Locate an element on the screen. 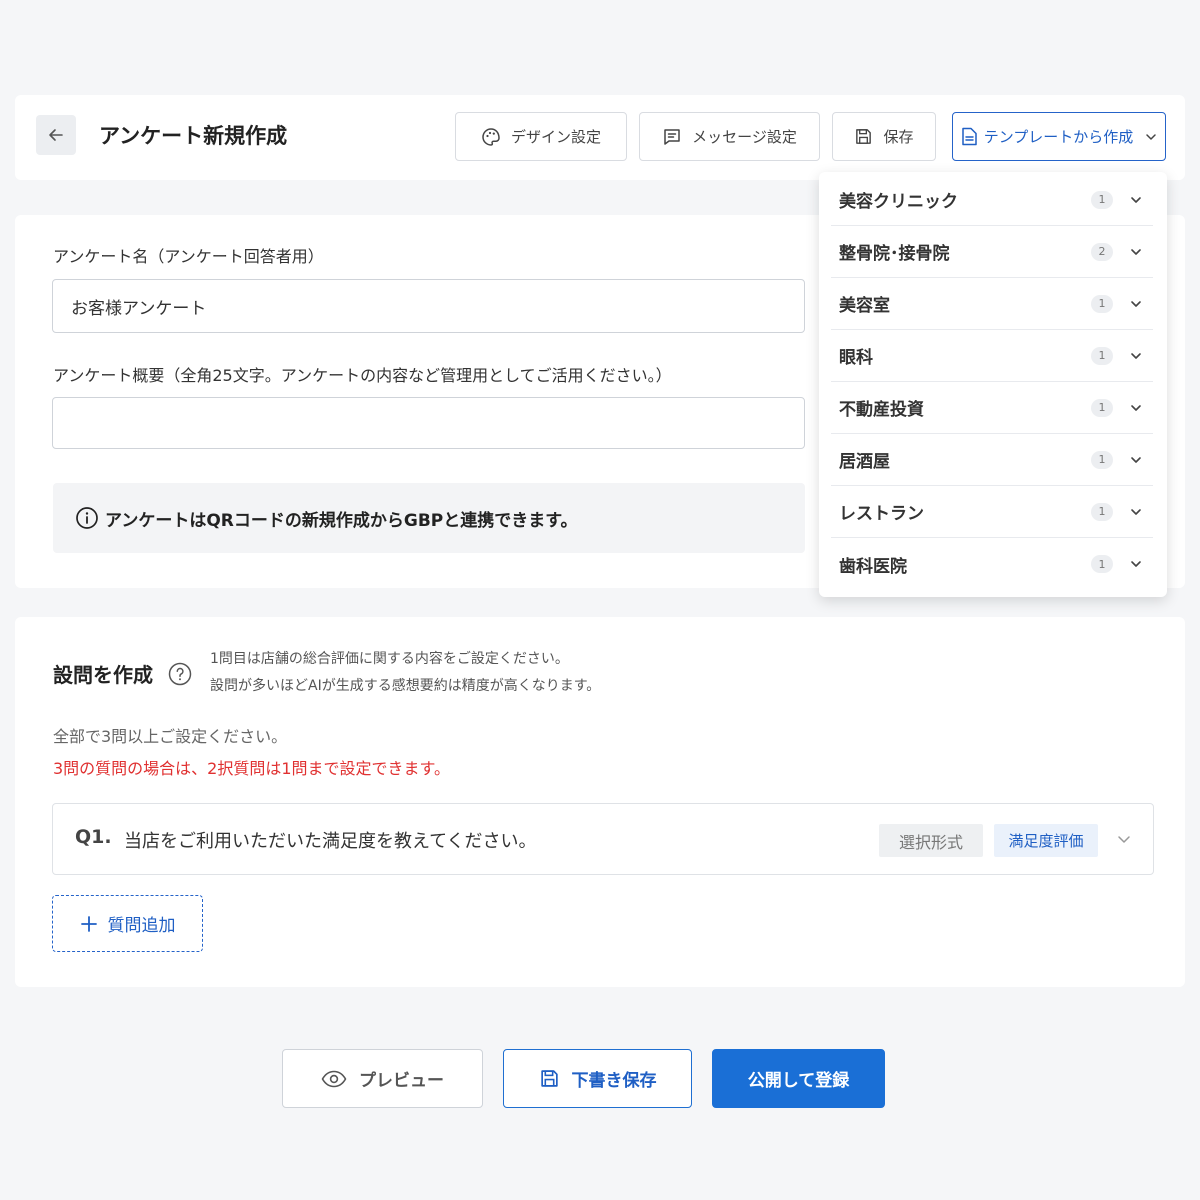  template-item: 美容クリニック 1 is located at coordinates (992, 200).